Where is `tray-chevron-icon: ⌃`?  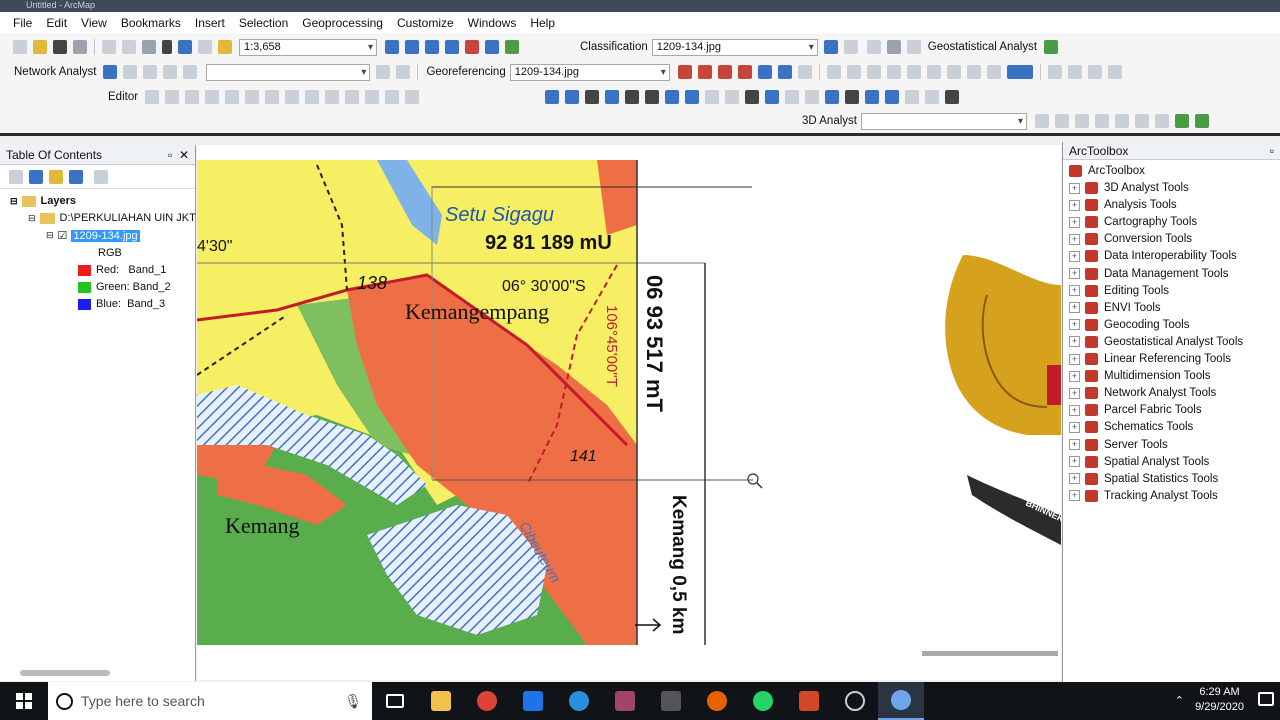
tray-chevron-icon: ⌃ is located at coordinates (1179, 700).